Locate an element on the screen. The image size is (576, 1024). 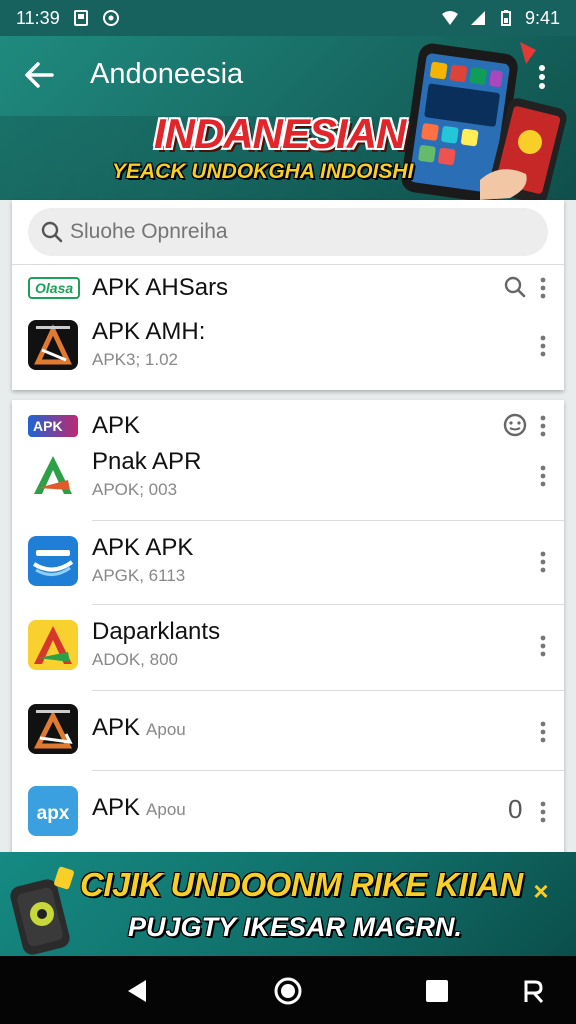
search-input is located at coordinates (290, 232).